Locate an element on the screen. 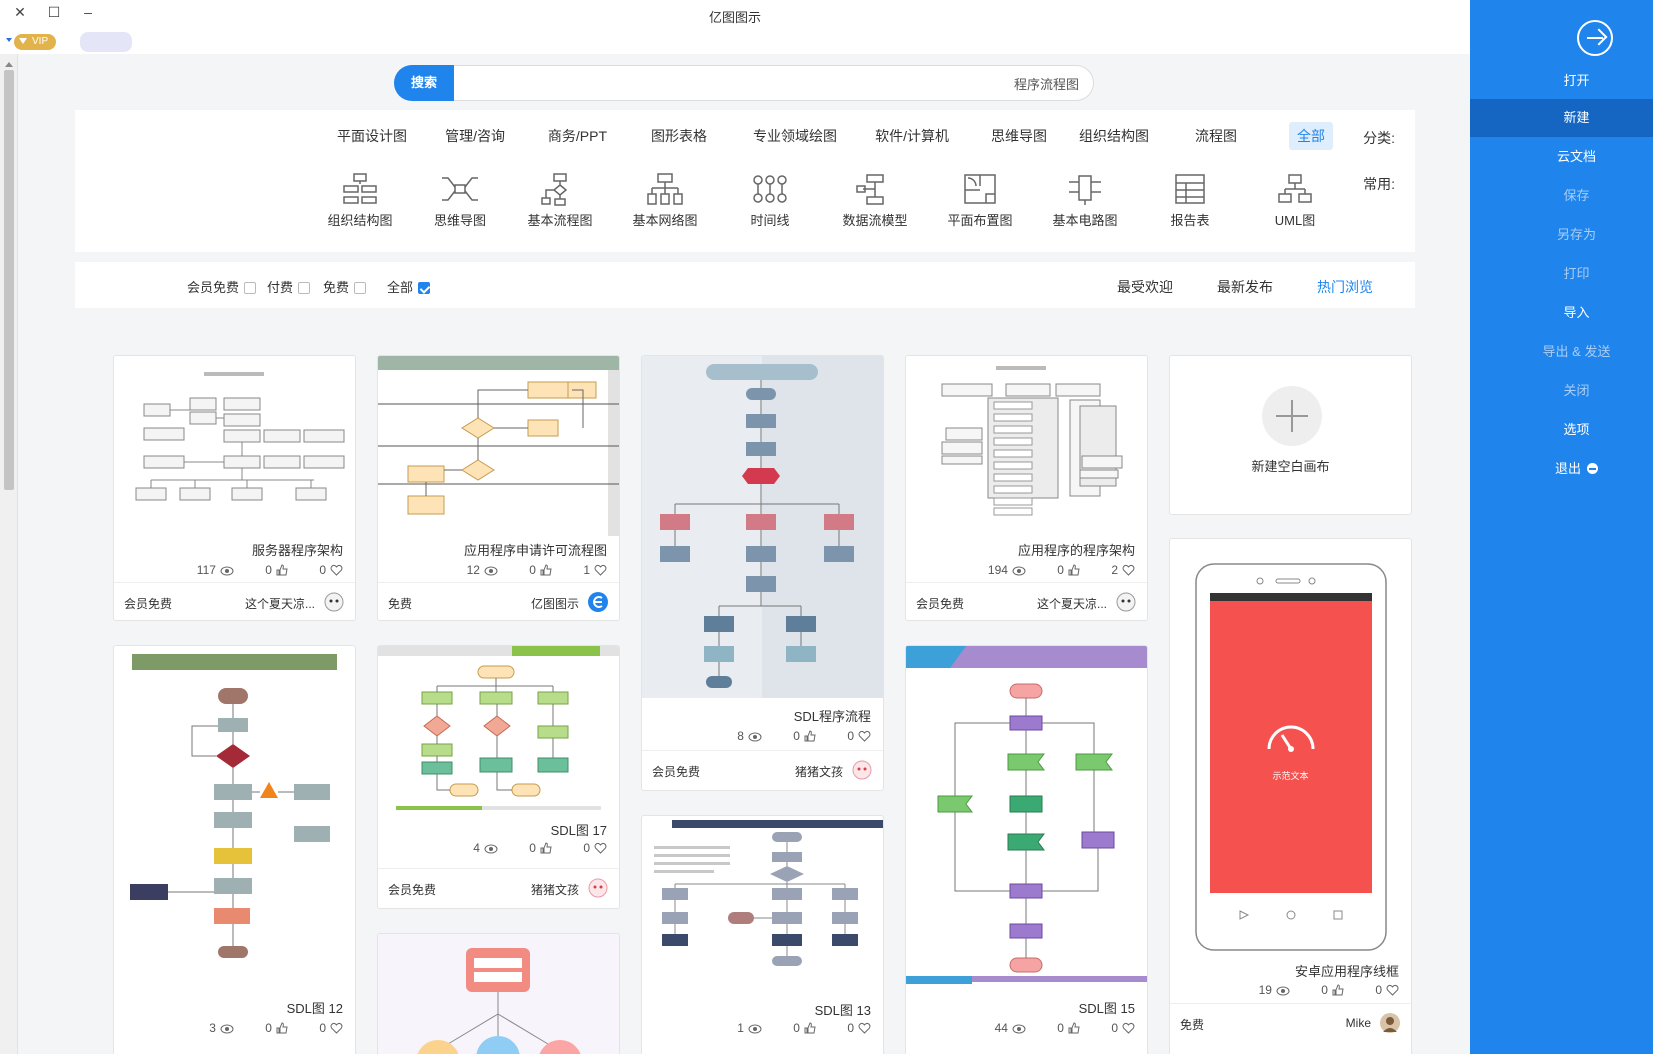  category-graphic-design: 平面设计图 is located at coordinates (372, 136).